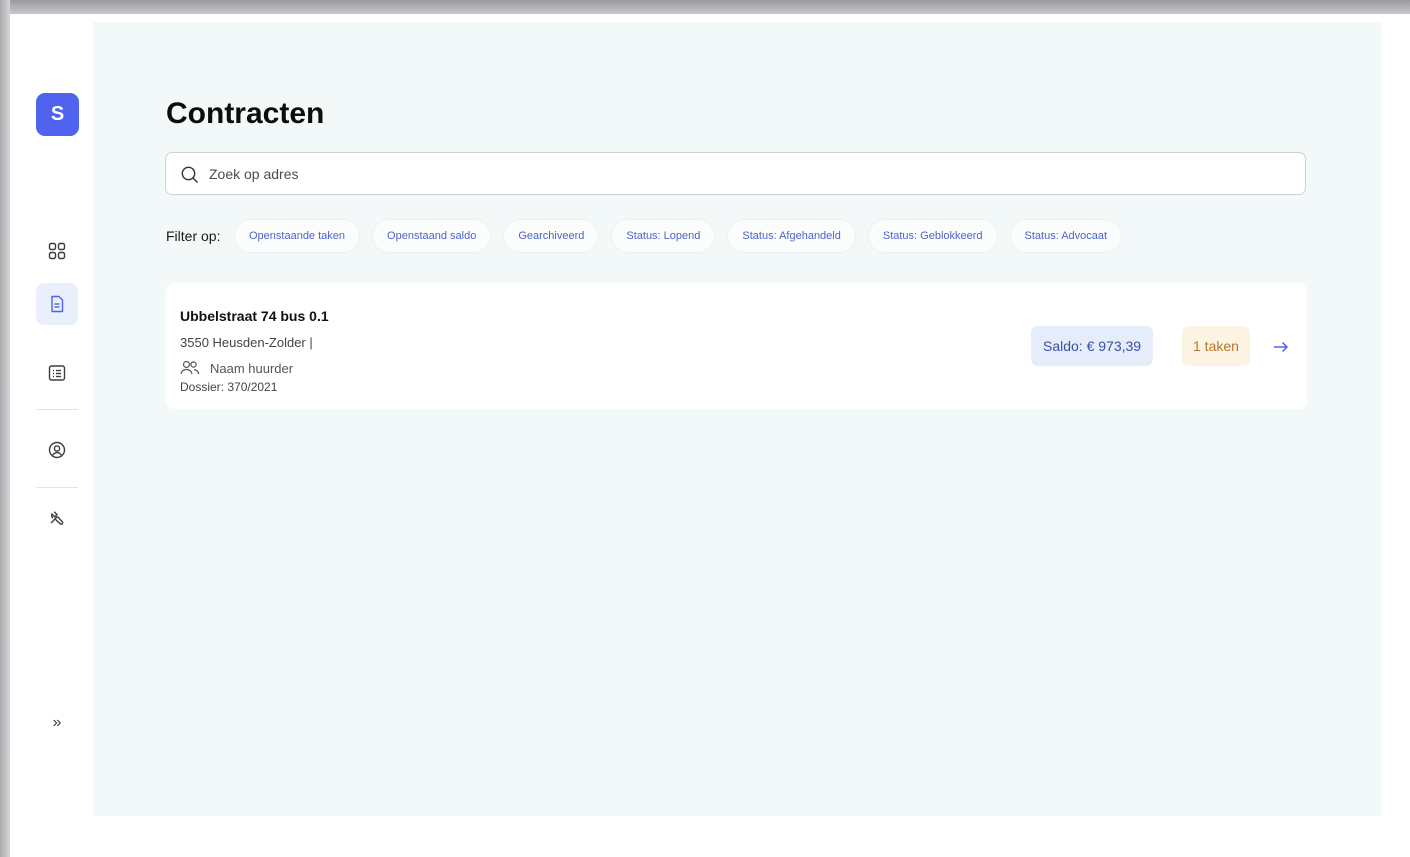  I want to click on arrow-right-icon, so click(1281, 347).